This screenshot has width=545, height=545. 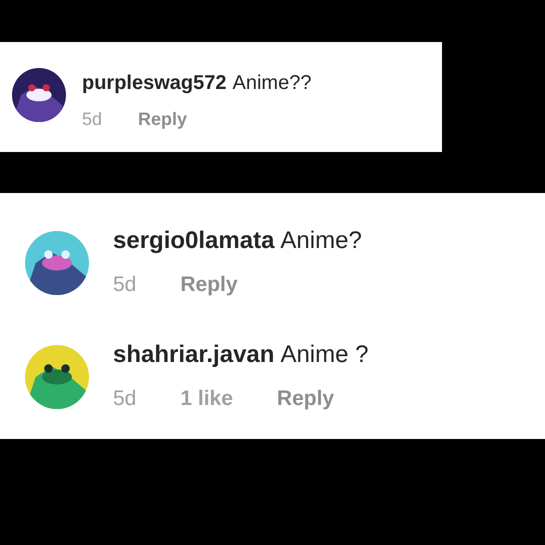 I want to click on username: purpleswag572, so click(x=154, y=83).